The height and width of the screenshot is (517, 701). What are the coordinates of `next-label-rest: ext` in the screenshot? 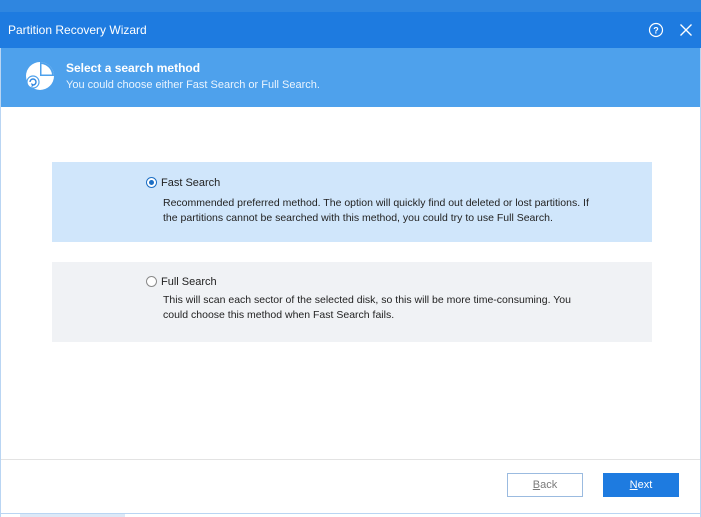 It's located at (645, 485).